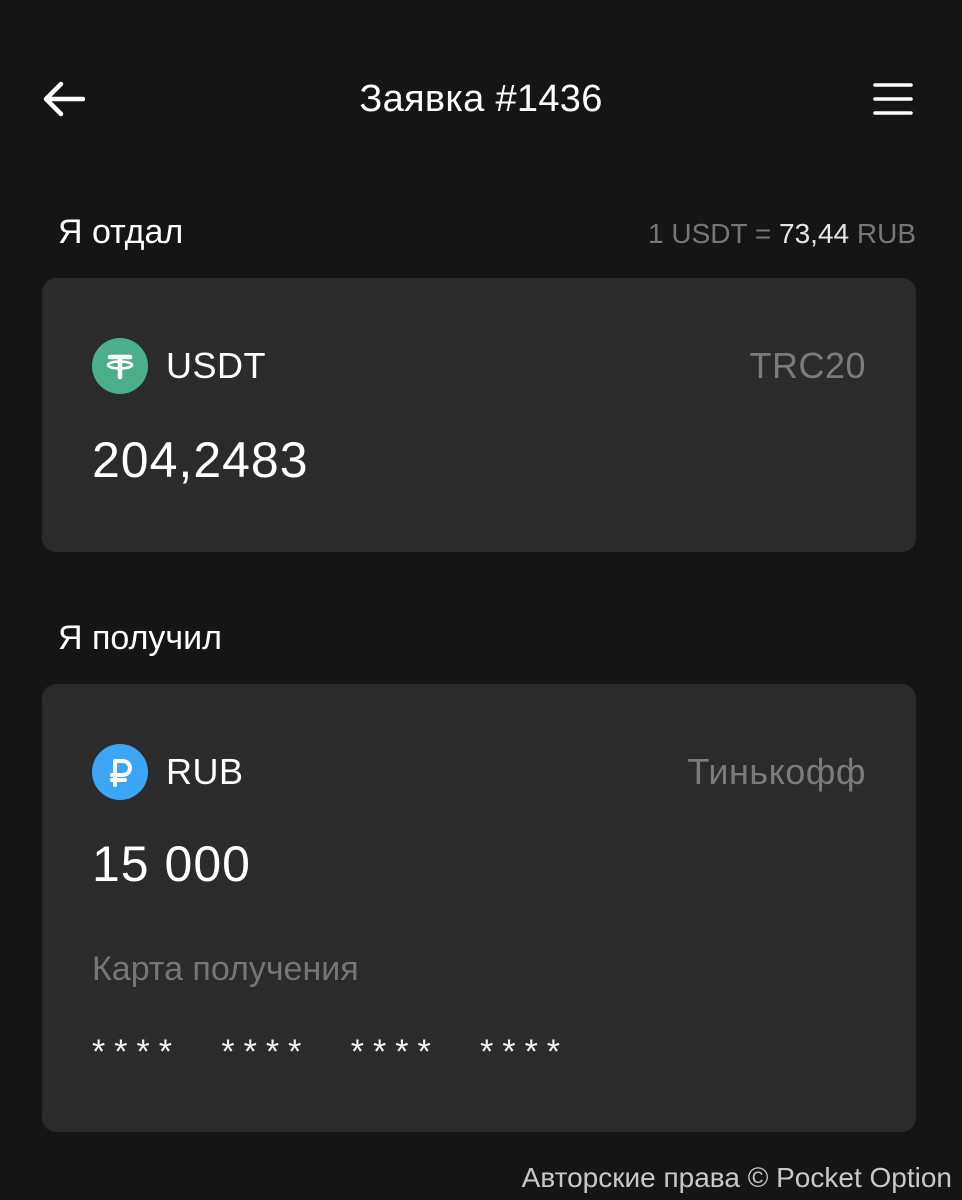  I want to click on rate-base: 1 USDT, so click(698, 233).